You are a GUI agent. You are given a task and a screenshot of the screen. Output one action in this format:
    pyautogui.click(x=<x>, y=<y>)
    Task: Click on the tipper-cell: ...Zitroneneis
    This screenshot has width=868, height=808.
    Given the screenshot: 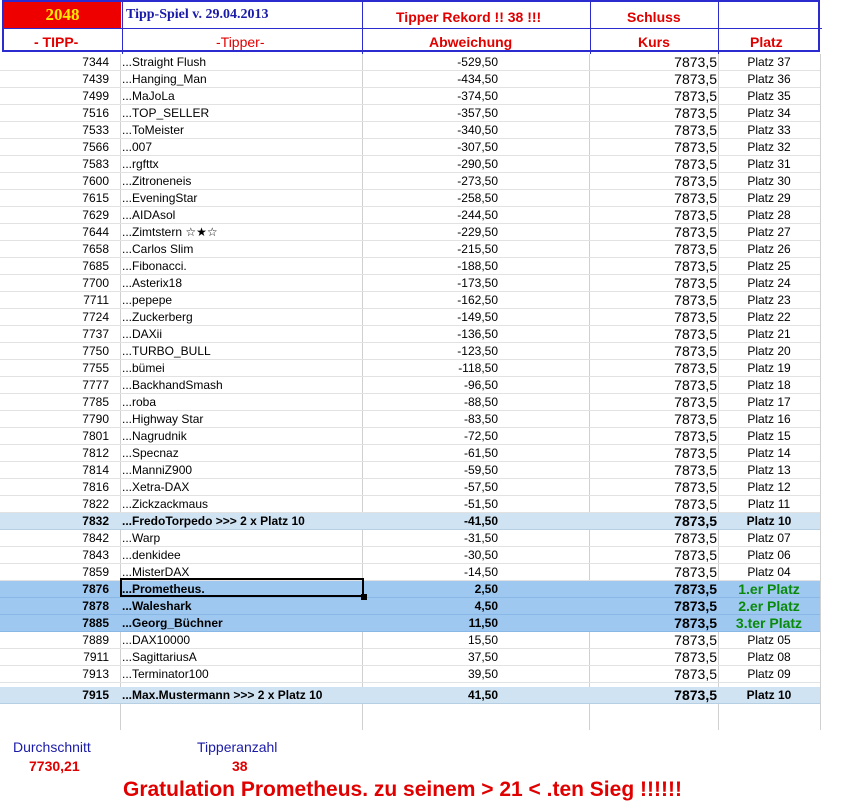 What is the action you would take?
    pyautogui.click(x=156, y=181)
    